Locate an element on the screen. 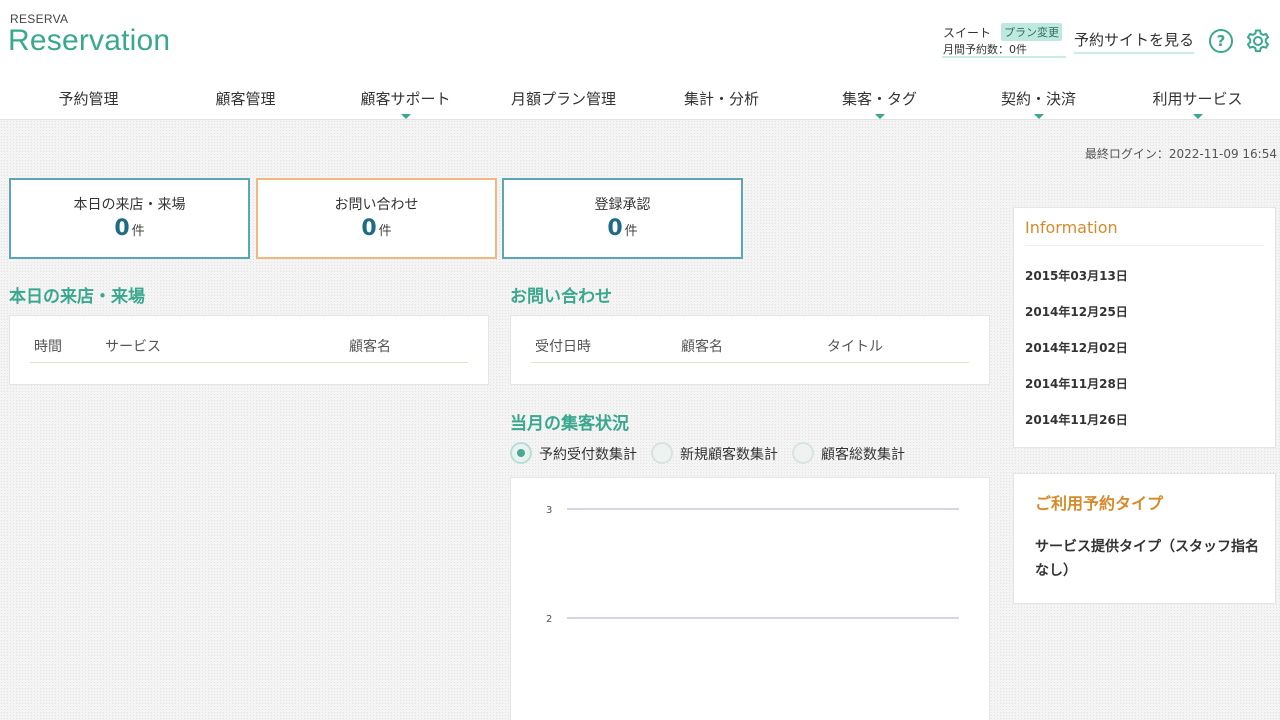  plan-info: スイート プラン変更 月間予約数：0件 is located at coordinates (1005, 40).